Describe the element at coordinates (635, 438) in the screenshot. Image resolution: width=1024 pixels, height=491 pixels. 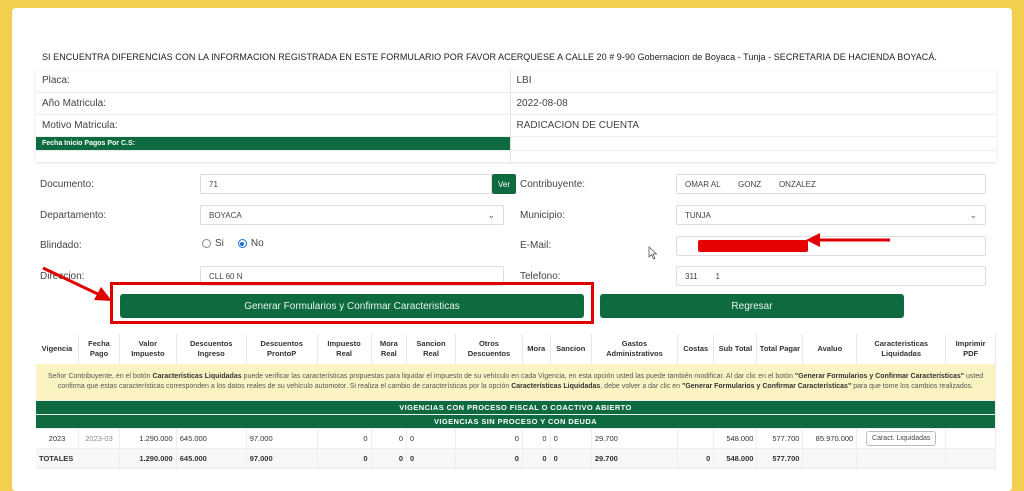
I see `cell-gastos: 29.700` at that location.